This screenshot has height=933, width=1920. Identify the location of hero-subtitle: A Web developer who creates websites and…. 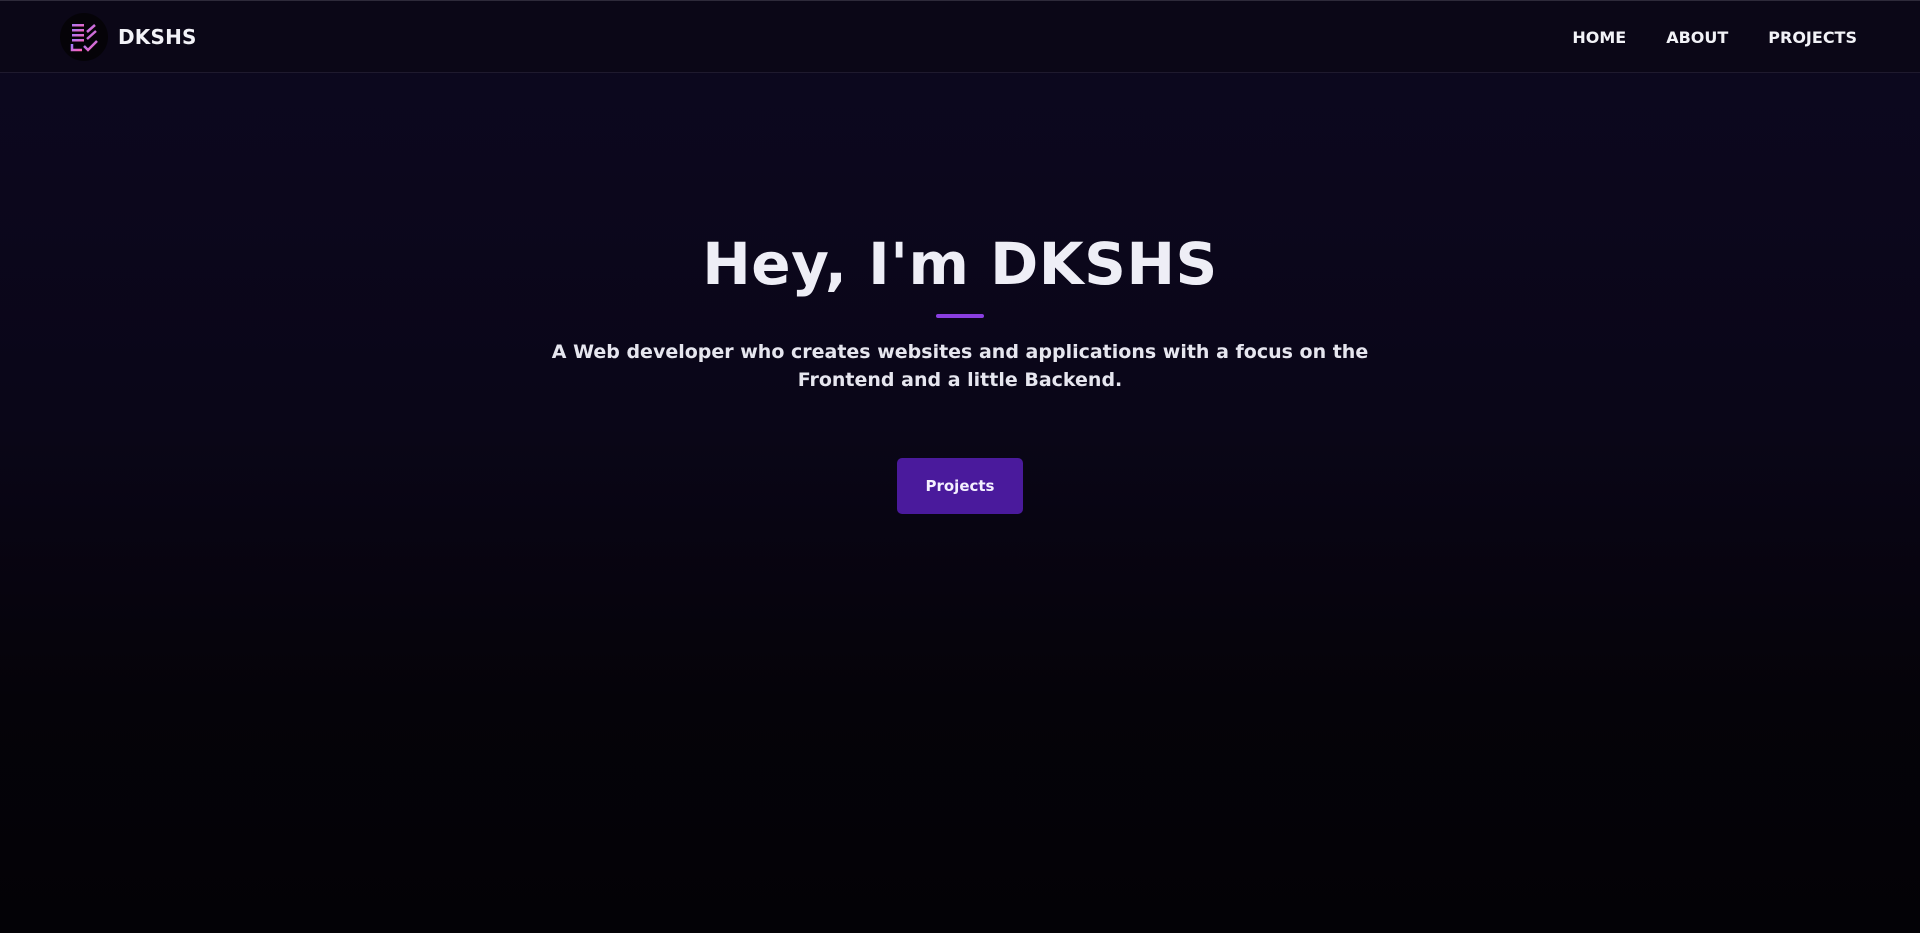
(960, 366).